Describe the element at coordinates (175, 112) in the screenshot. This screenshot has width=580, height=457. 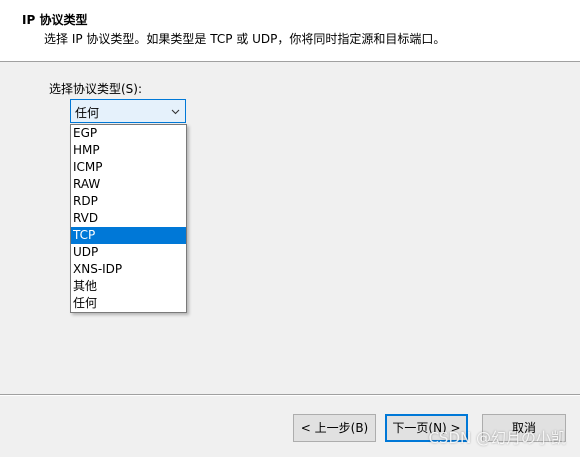
I see `chevron-down-icon` at that location.